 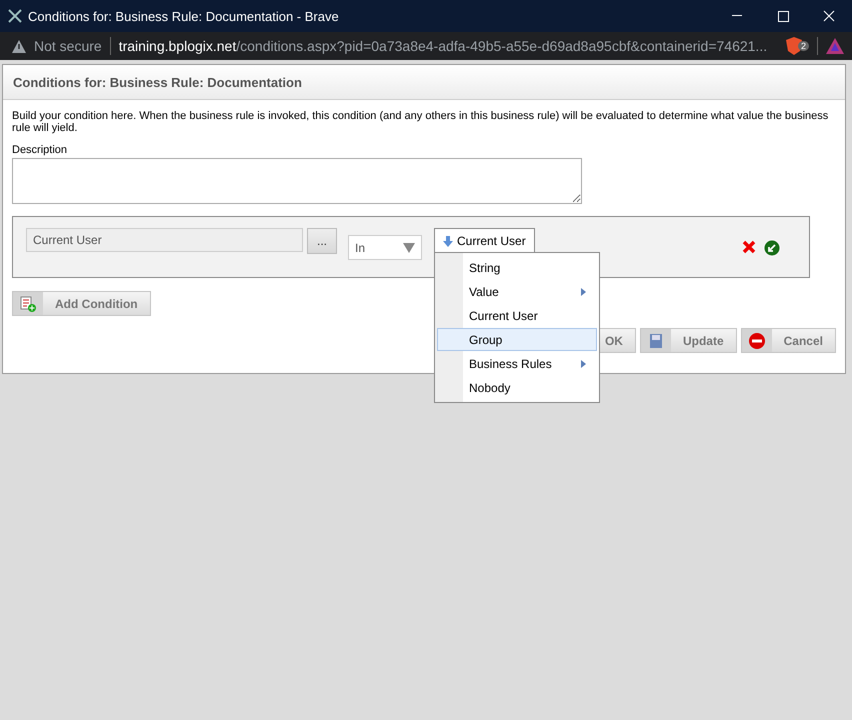 I want to click on update-button: Update, so click(x=688, y=340).